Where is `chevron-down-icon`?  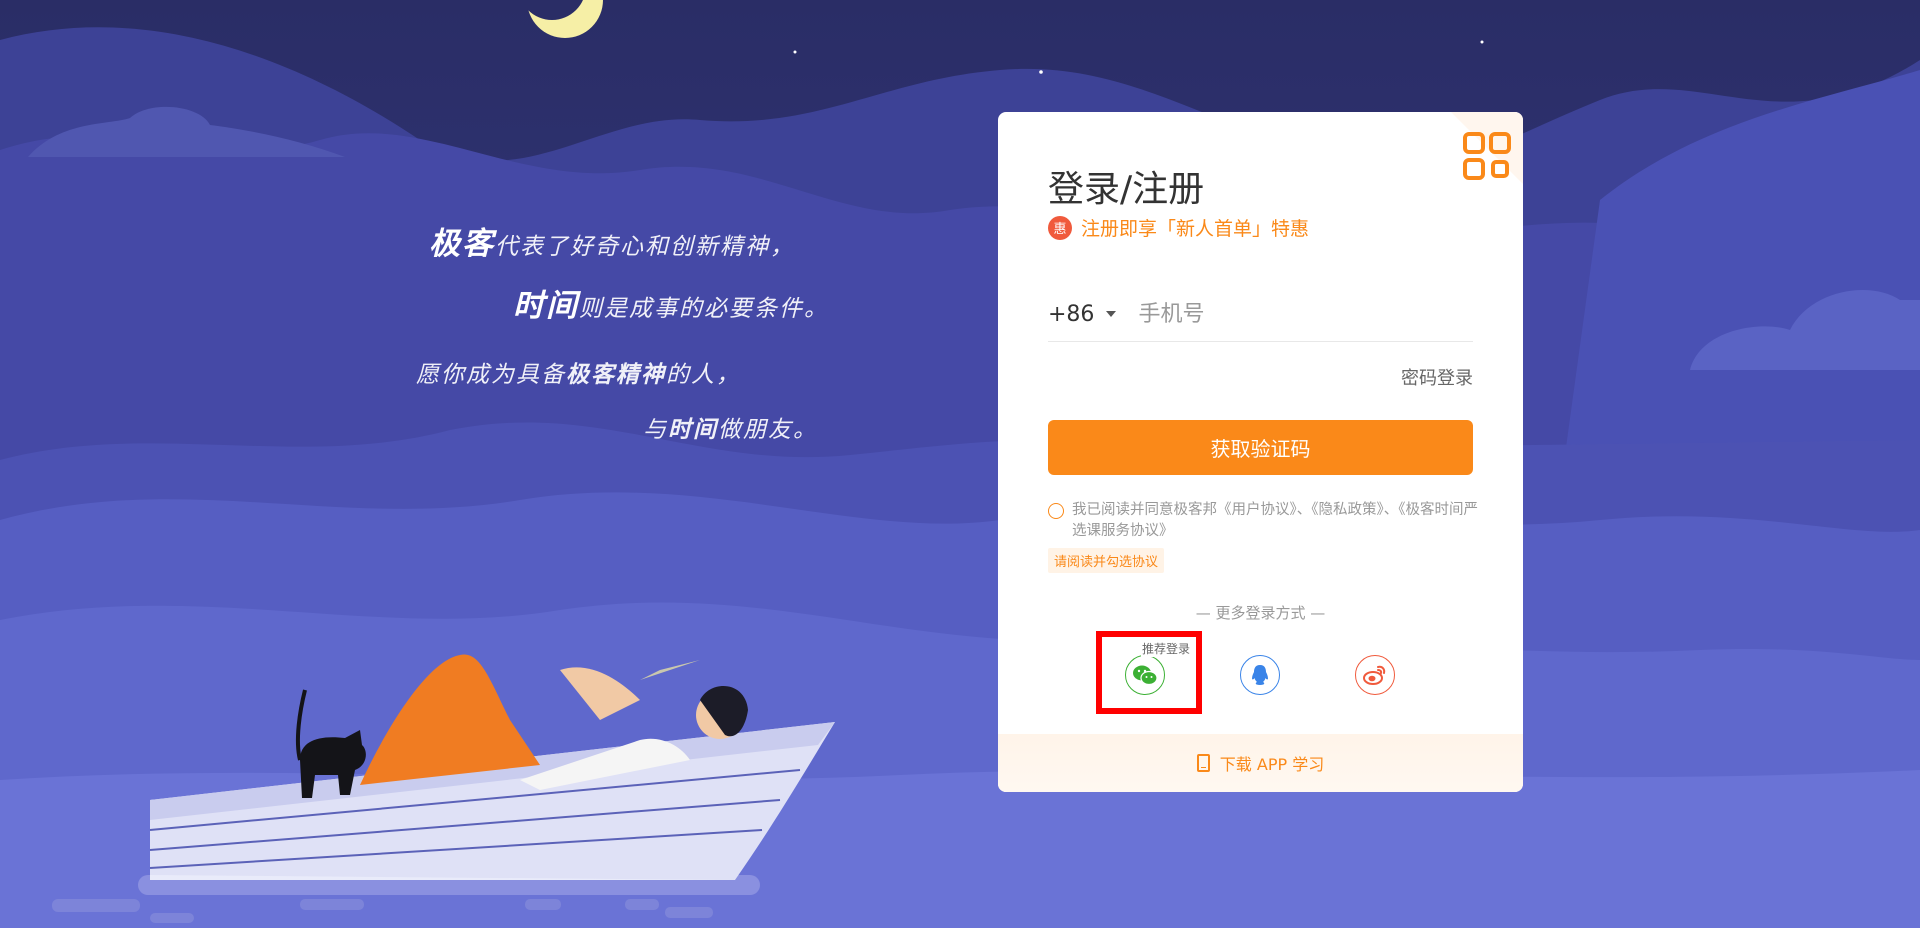 chevron-down-icon is located at coordinates (1111, 314).